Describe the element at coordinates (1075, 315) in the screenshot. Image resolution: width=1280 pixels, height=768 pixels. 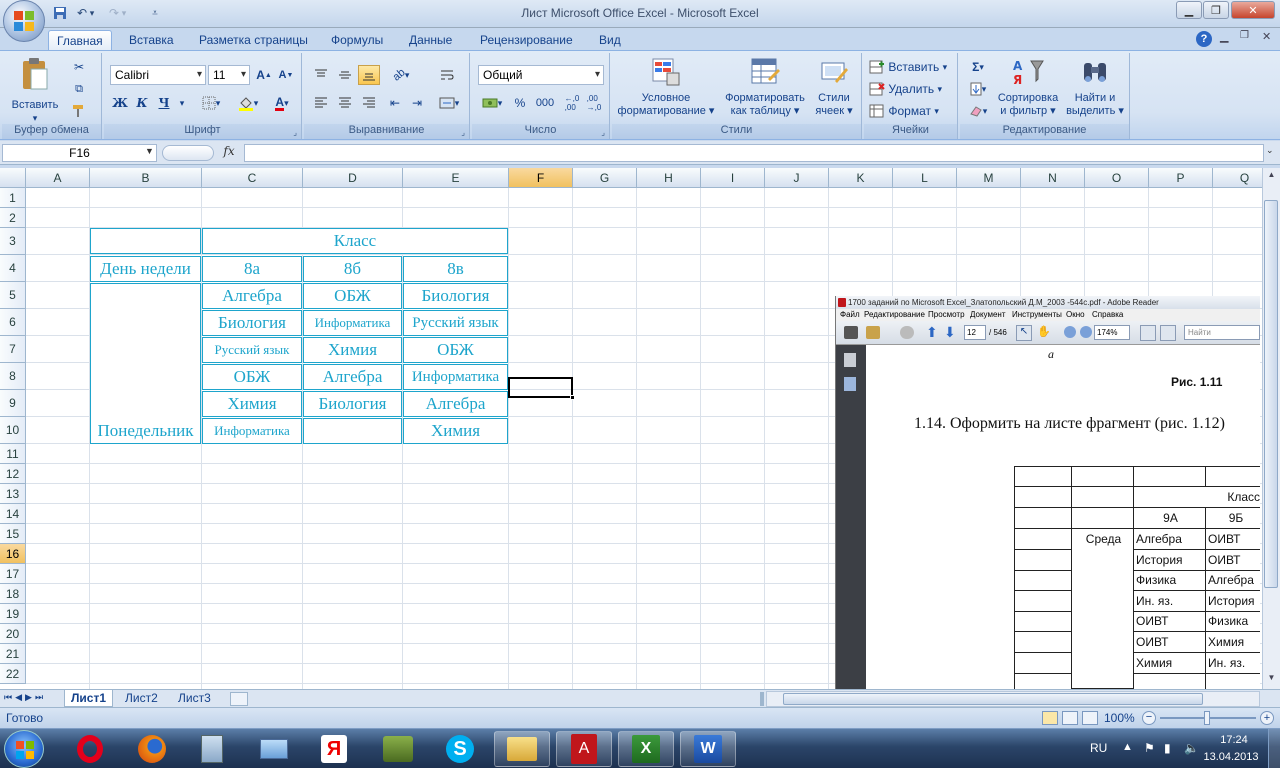
I see `pdf-menu-window: Окно` at that location.